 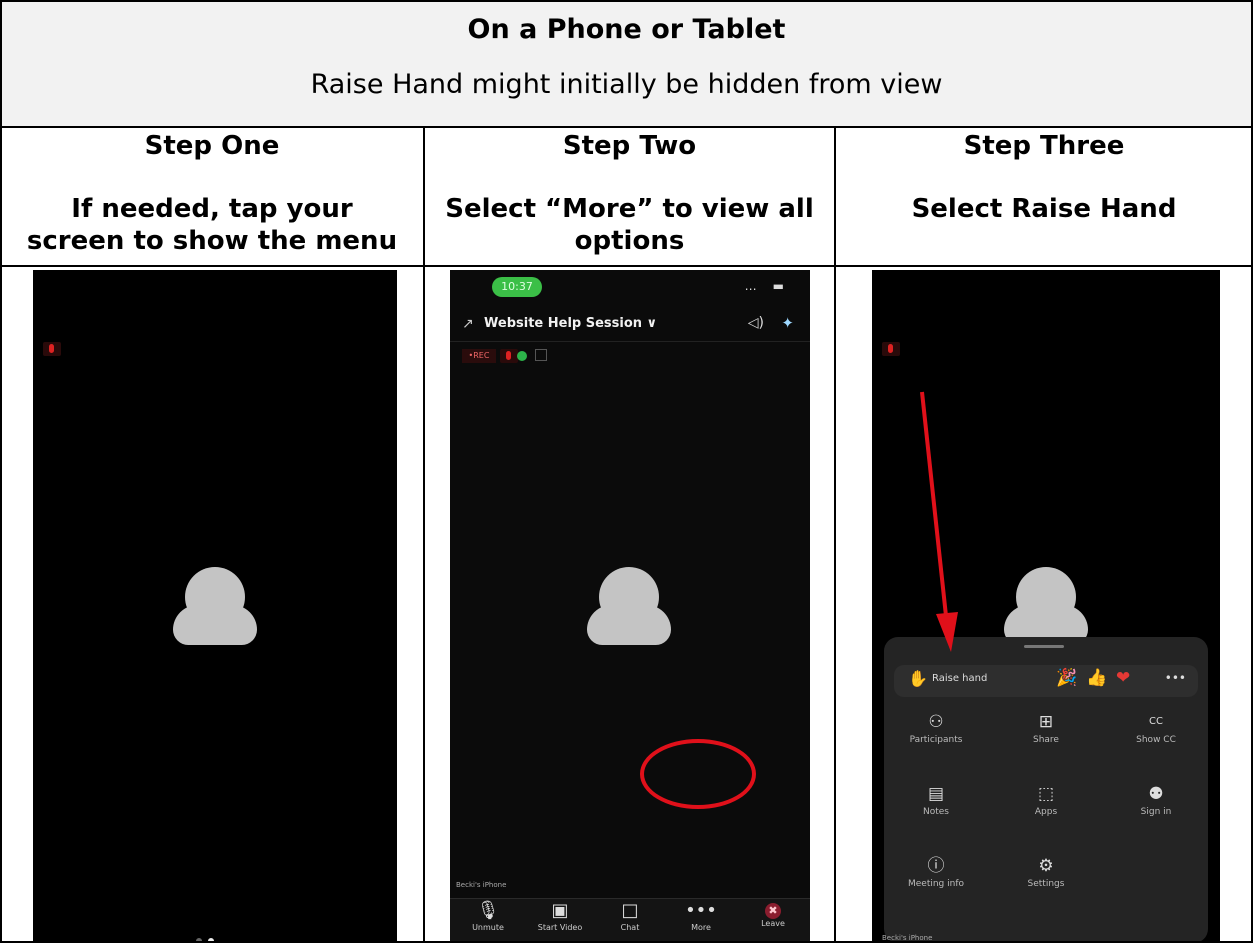 I want to click on participants-button: ⚇ Participants, so click(x=936, y=727).